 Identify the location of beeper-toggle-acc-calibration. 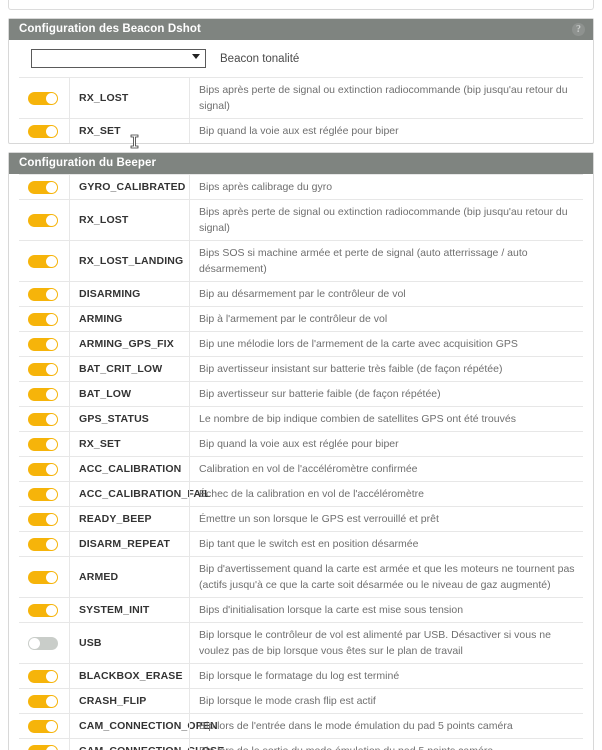
(43, 469).